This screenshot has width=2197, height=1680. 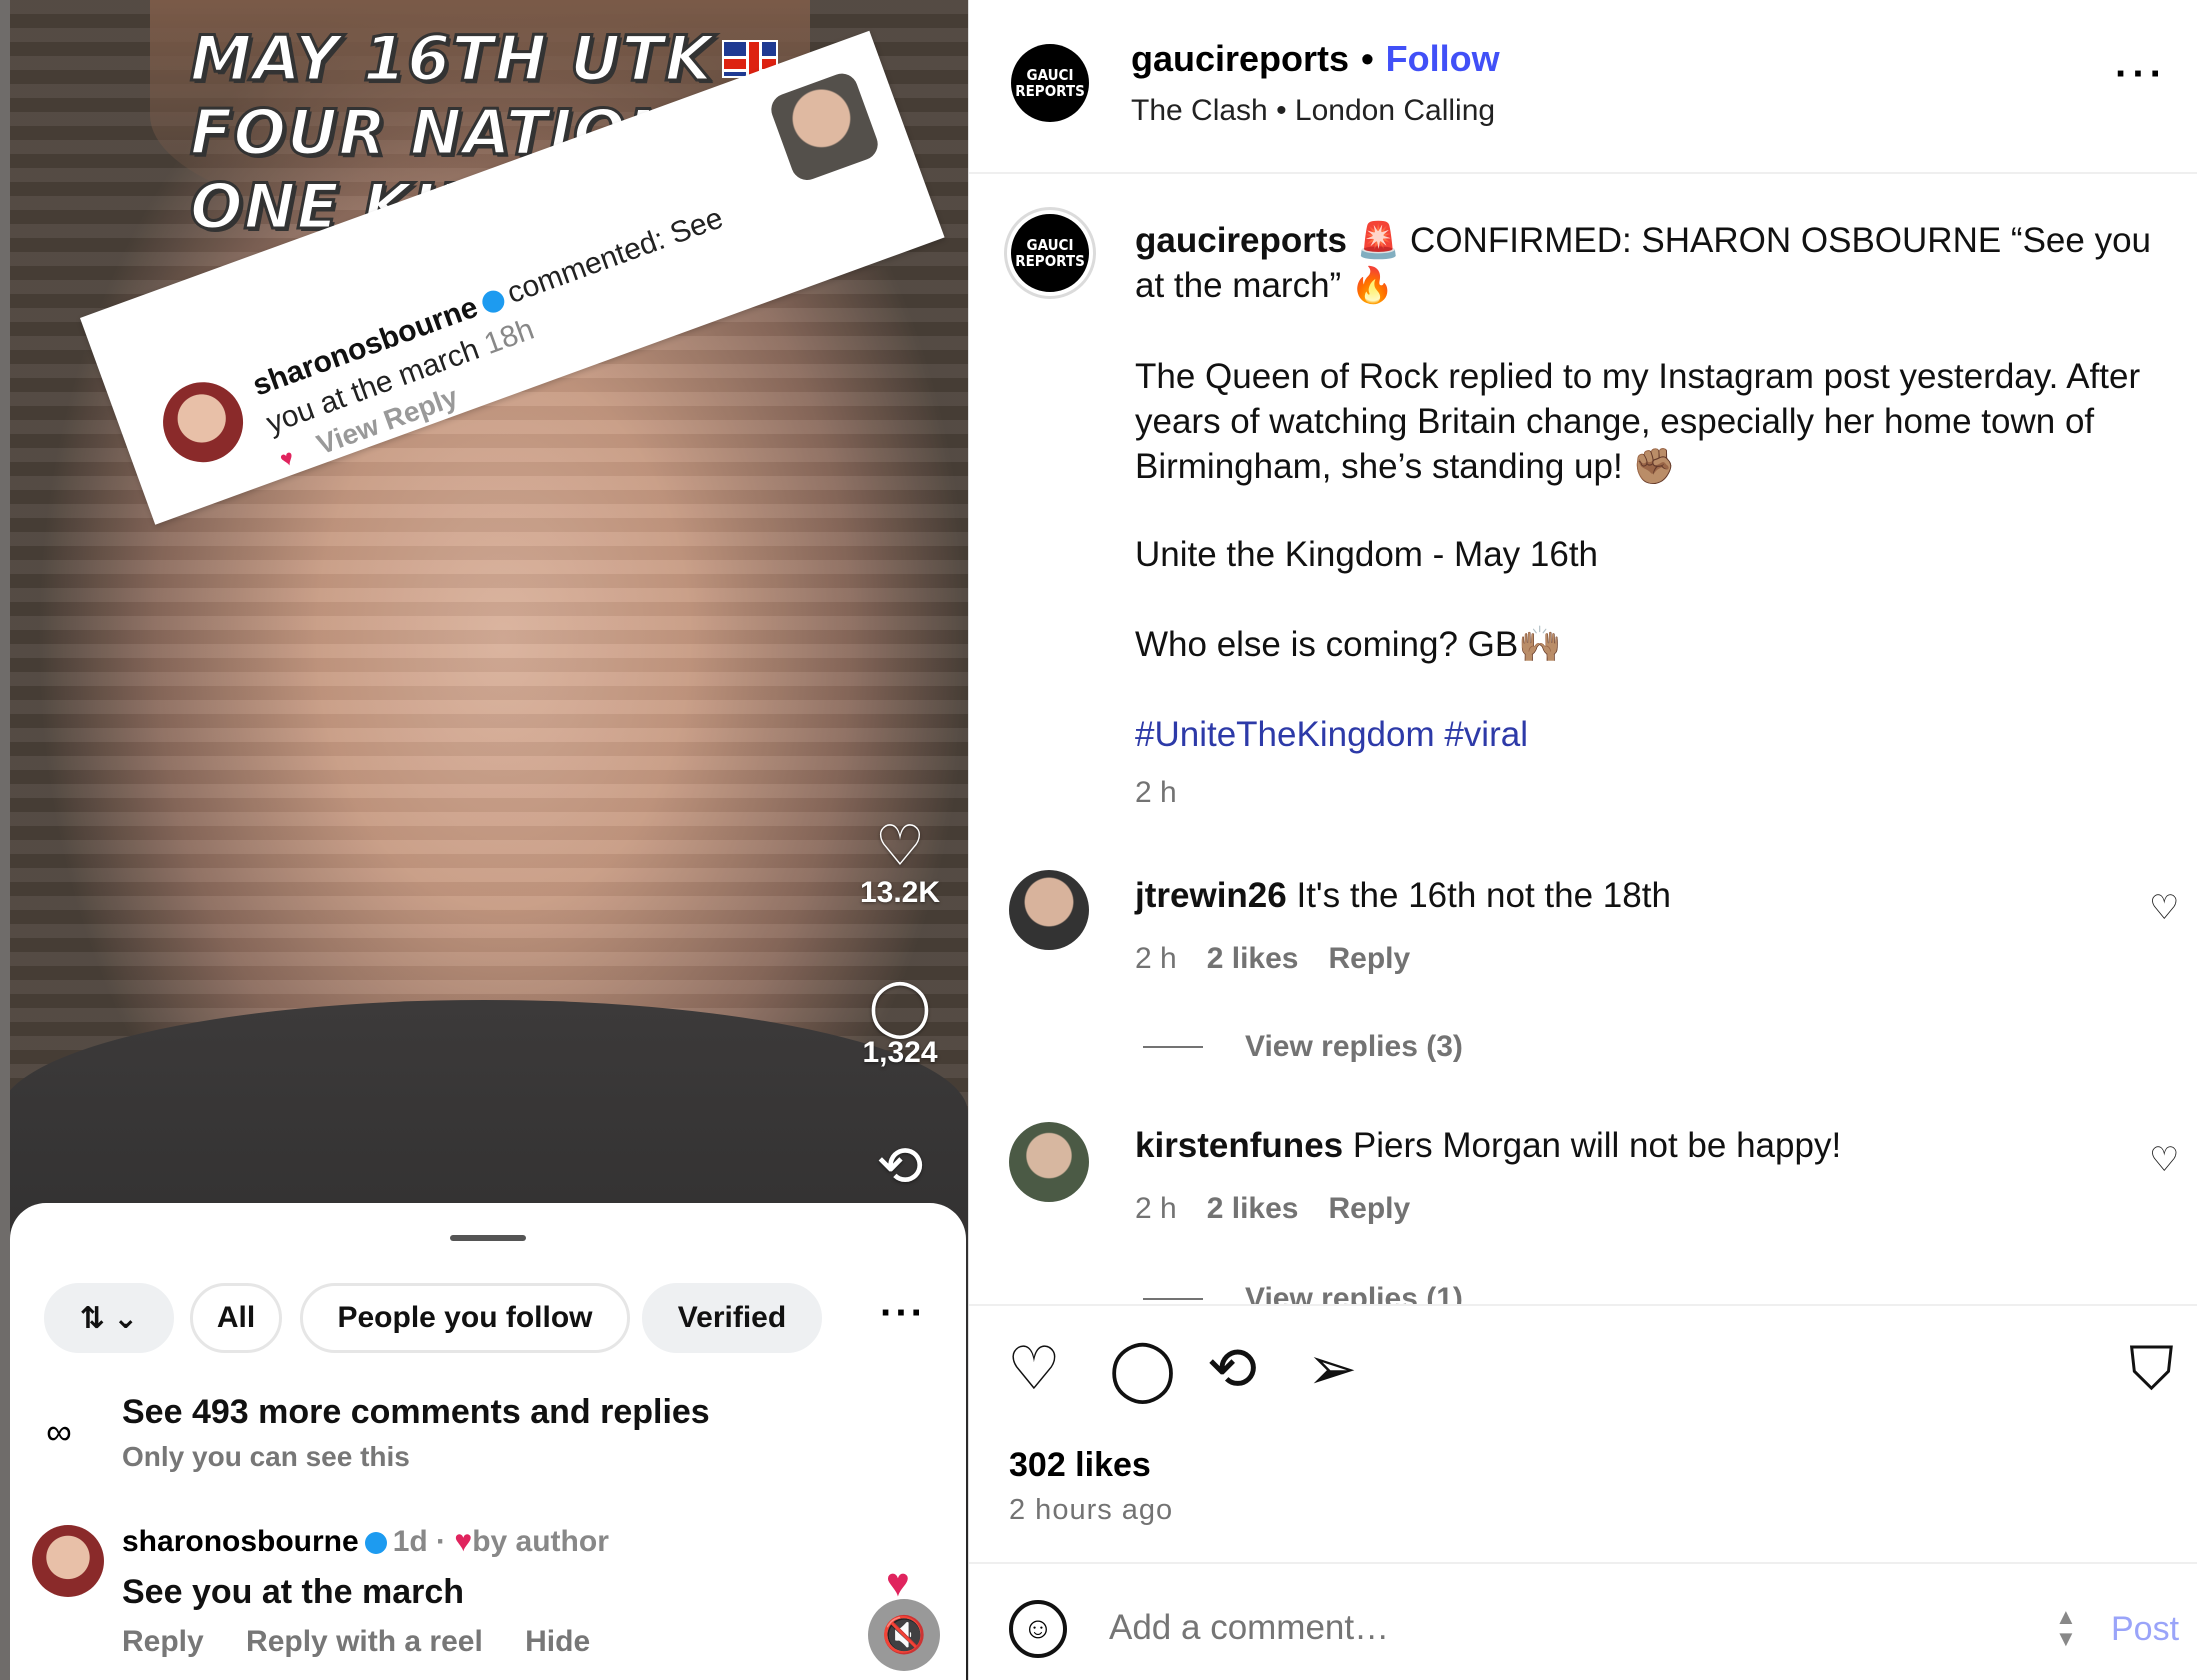 What do you see at coordinates (900, 892) in the screenshot?
I see `likes-count: 13.2K` at bounding box center [900, 892].